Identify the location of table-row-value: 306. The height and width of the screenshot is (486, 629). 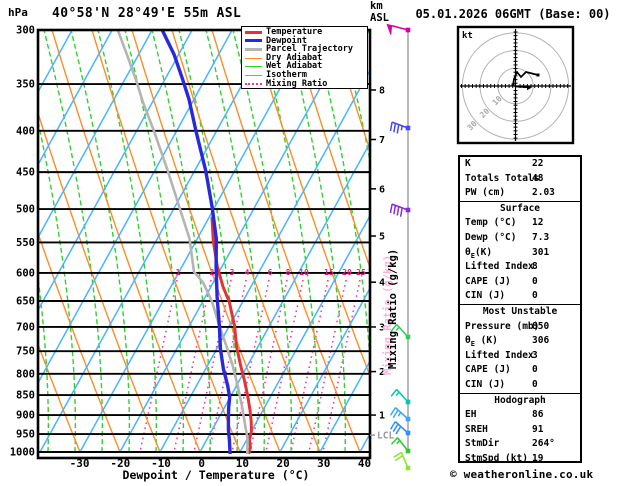
(541, 341).